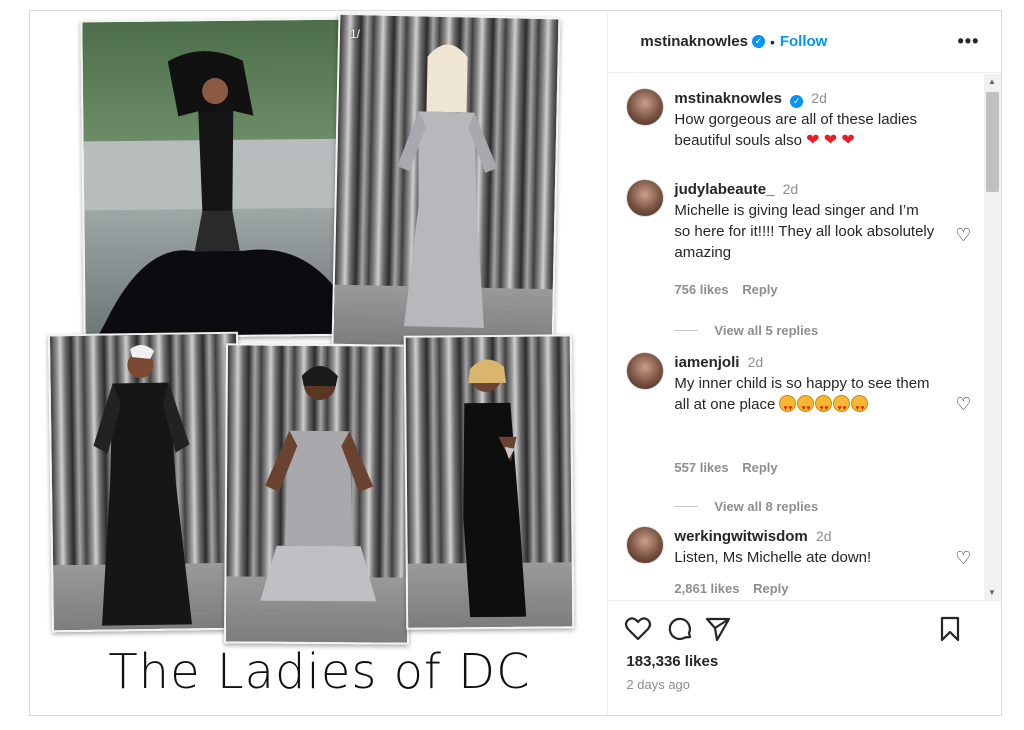  What do you see at coordinates (142, 485) in the screenshot?
I see `figure-leather-gown` at bounding box center [142, 485].